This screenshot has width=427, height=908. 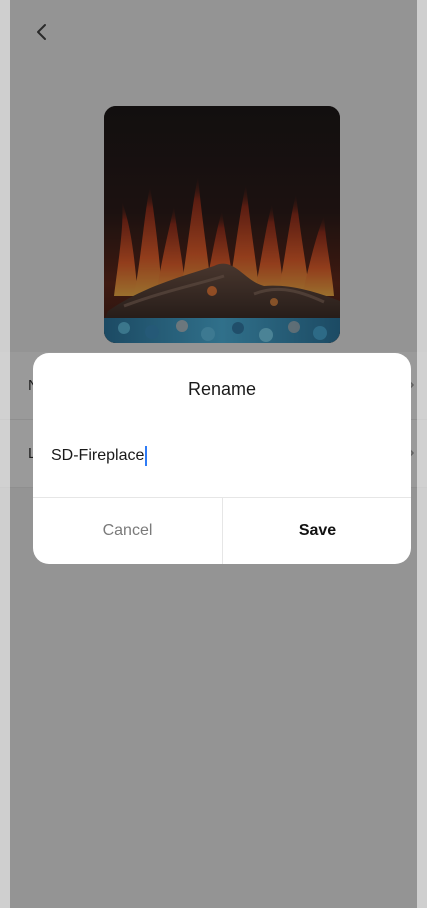 What do you see at coordinates (422, 454) in the screenshot?
I see `screen-edge-right` at bounding box center [422, 454].